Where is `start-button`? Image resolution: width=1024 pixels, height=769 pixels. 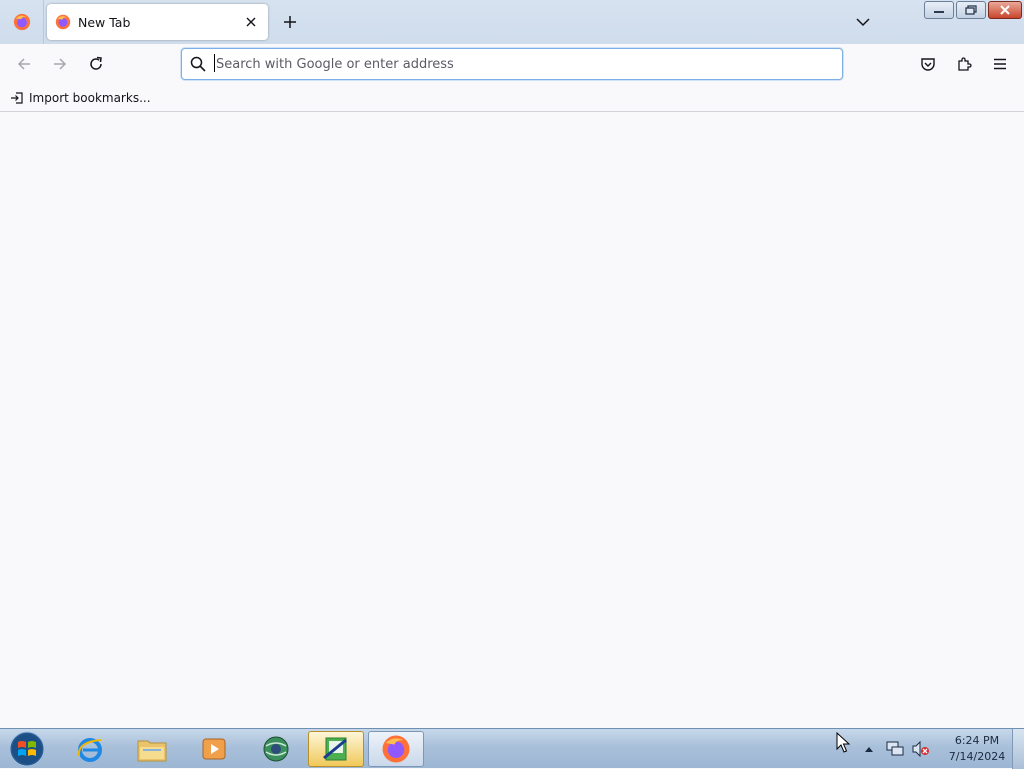
start-button is located at coordinates (27, 749).